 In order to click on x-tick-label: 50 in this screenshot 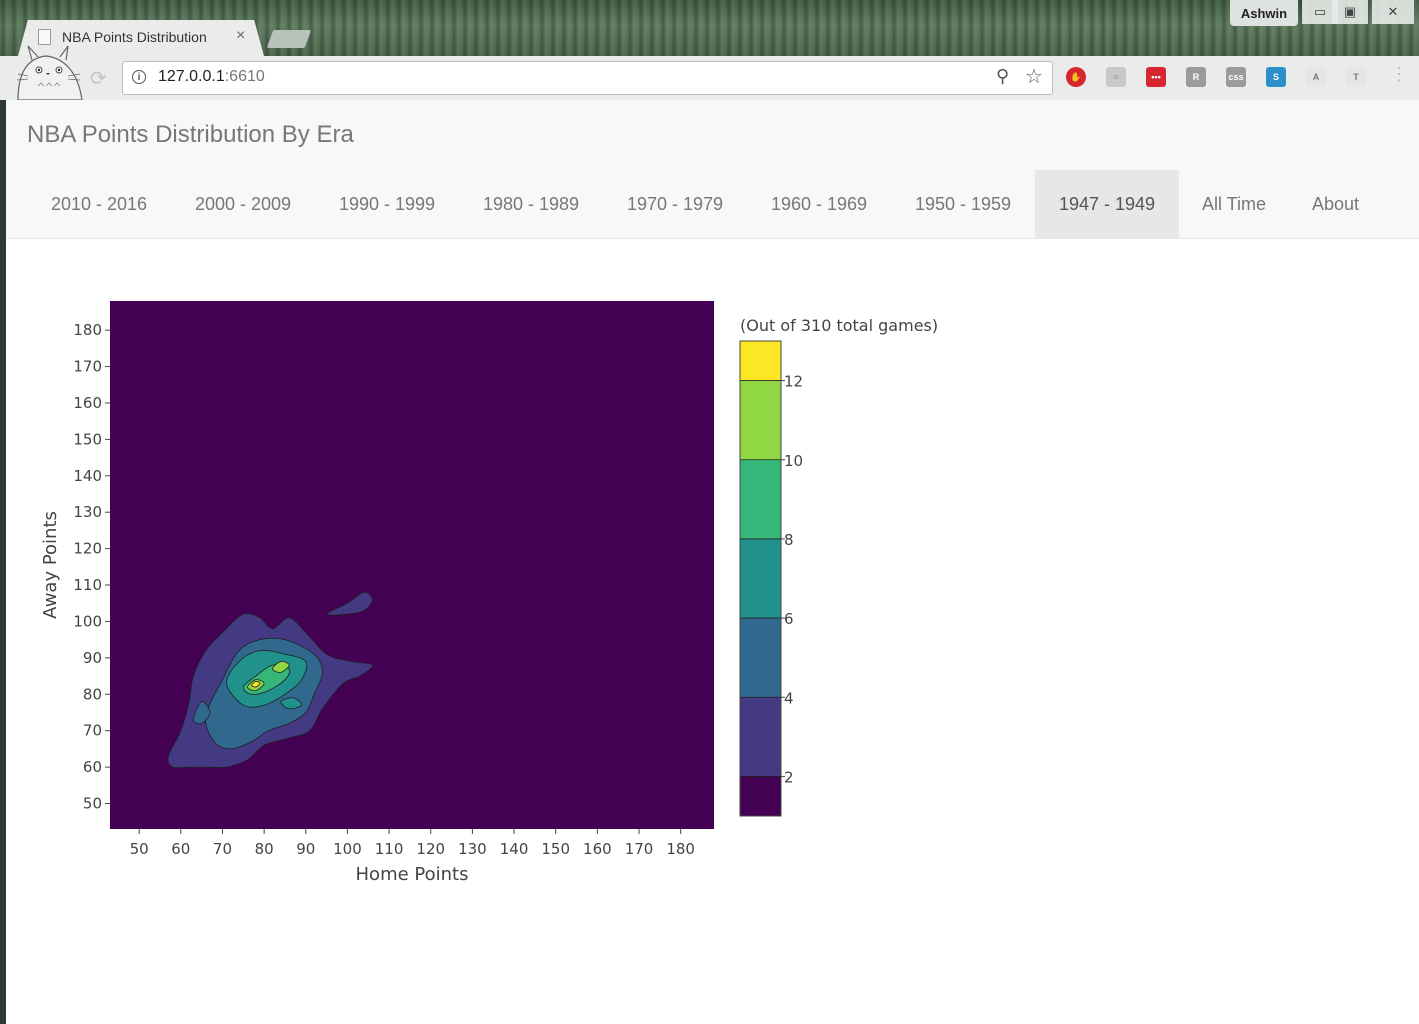, I will do `click(139, 849)`.